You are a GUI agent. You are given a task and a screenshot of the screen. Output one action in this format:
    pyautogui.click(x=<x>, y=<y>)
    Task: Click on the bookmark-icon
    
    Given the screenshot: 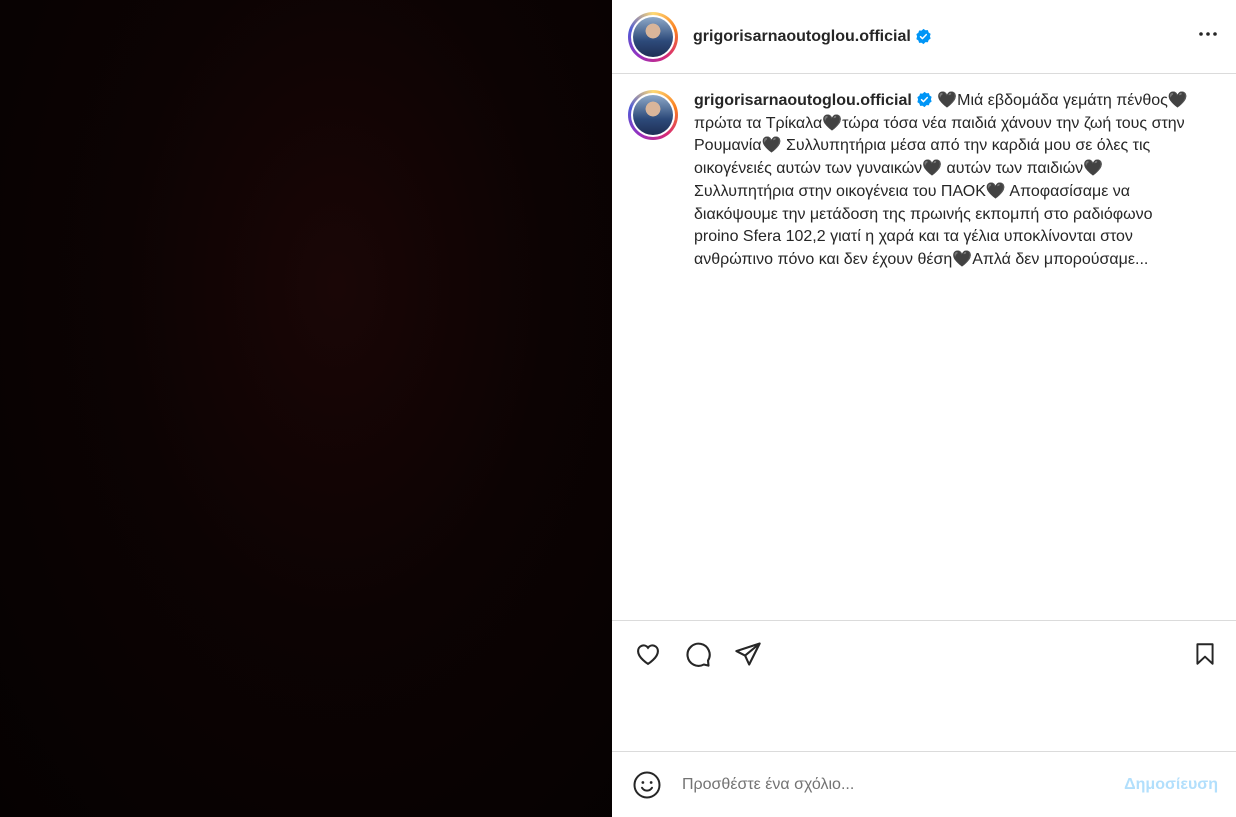 What is the action you would take?
    pyautogui.click(x=1205, y=654)
    